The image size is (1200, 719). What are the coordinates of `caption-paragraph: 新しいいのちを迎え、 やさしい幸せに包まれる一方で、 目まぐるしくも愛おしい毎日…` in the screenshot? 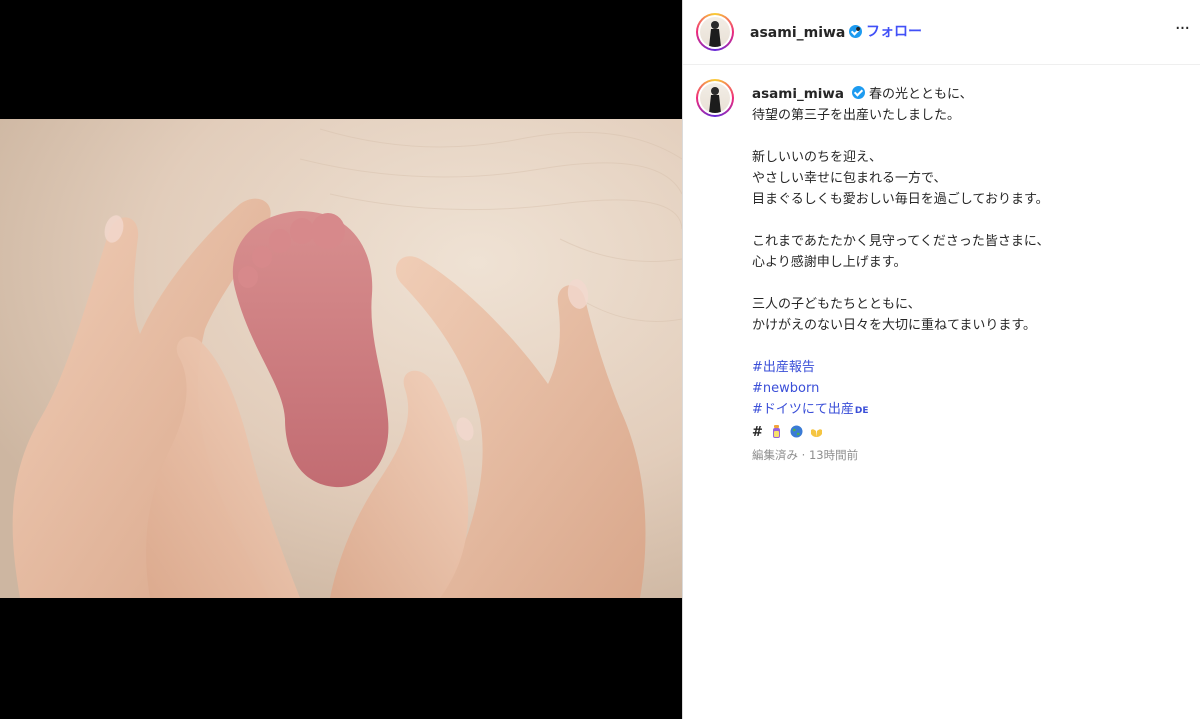 It's located at (972, 178).